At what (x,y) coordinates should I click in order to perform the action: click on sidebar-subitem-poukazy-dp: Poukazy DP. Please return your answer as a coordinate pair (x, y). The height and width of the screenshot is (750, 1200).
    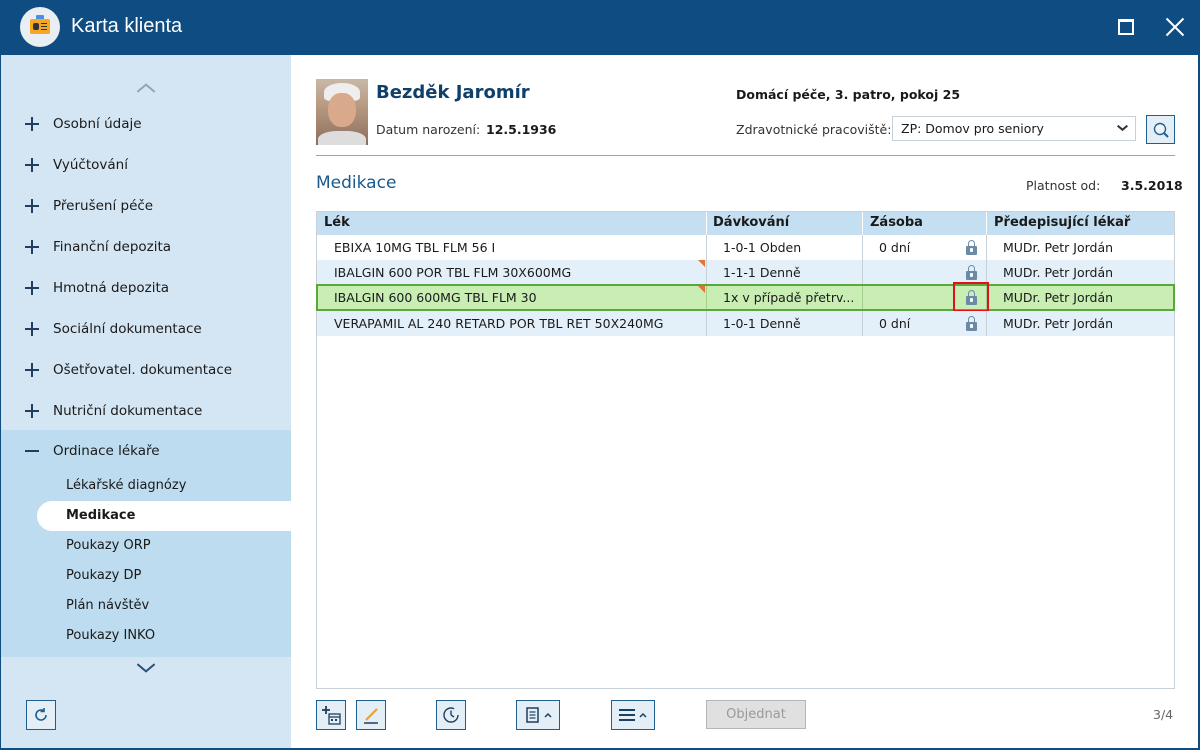
    Looking at the image, I should click on (146, 576).